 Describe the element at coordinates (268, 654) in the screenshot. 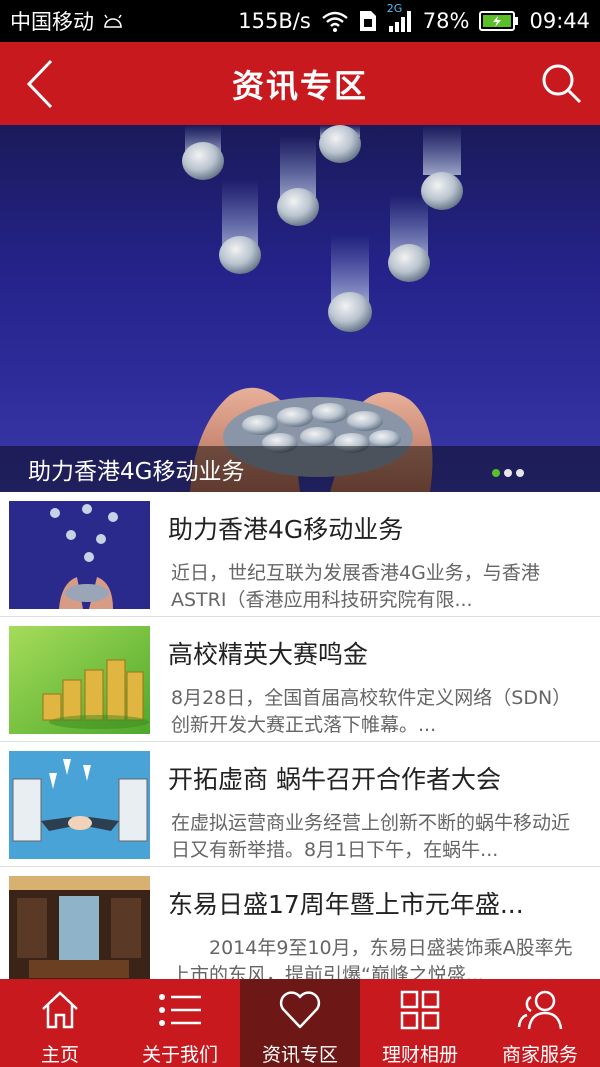

I see `news-title: 高校精英大赛鸣金` at that location.